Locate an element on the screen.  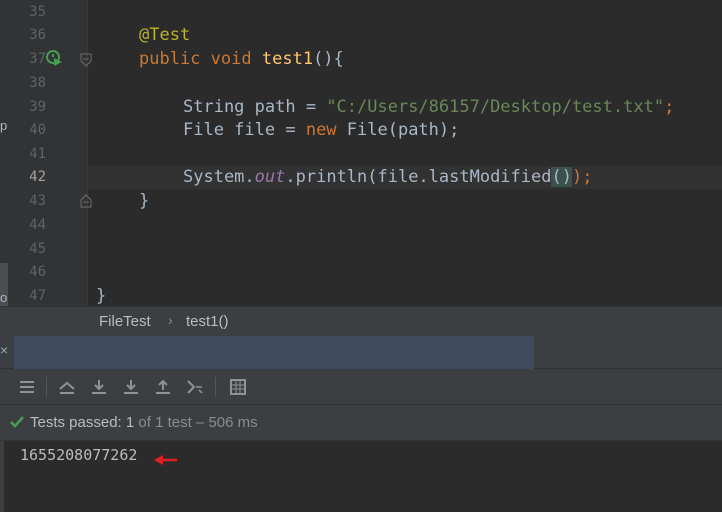
arrow-left-icon is located at coordinates (165, 460).